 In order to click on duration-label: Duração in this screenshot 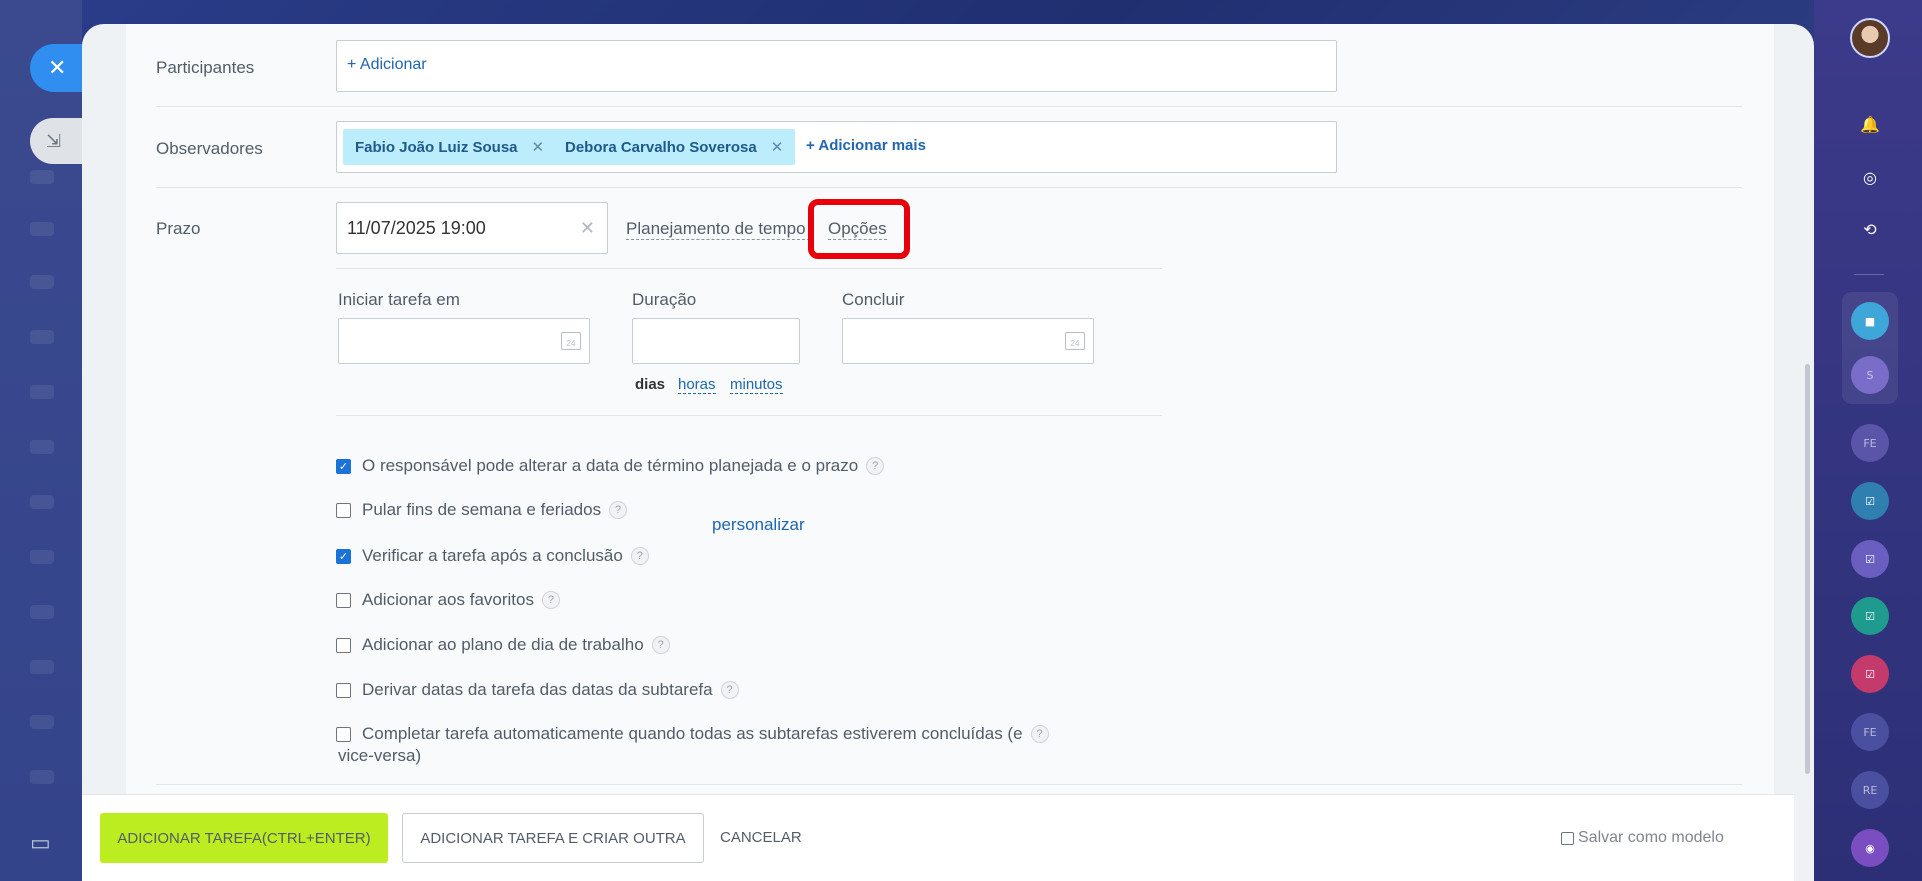, I will do `click(664, 299)`.